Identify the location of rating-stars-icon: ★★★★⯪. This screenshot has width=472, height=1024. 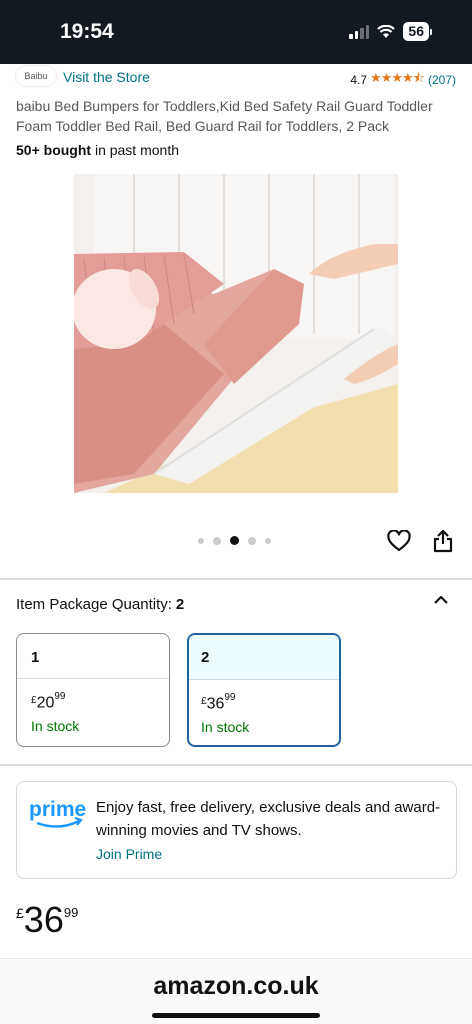
(397, 77).